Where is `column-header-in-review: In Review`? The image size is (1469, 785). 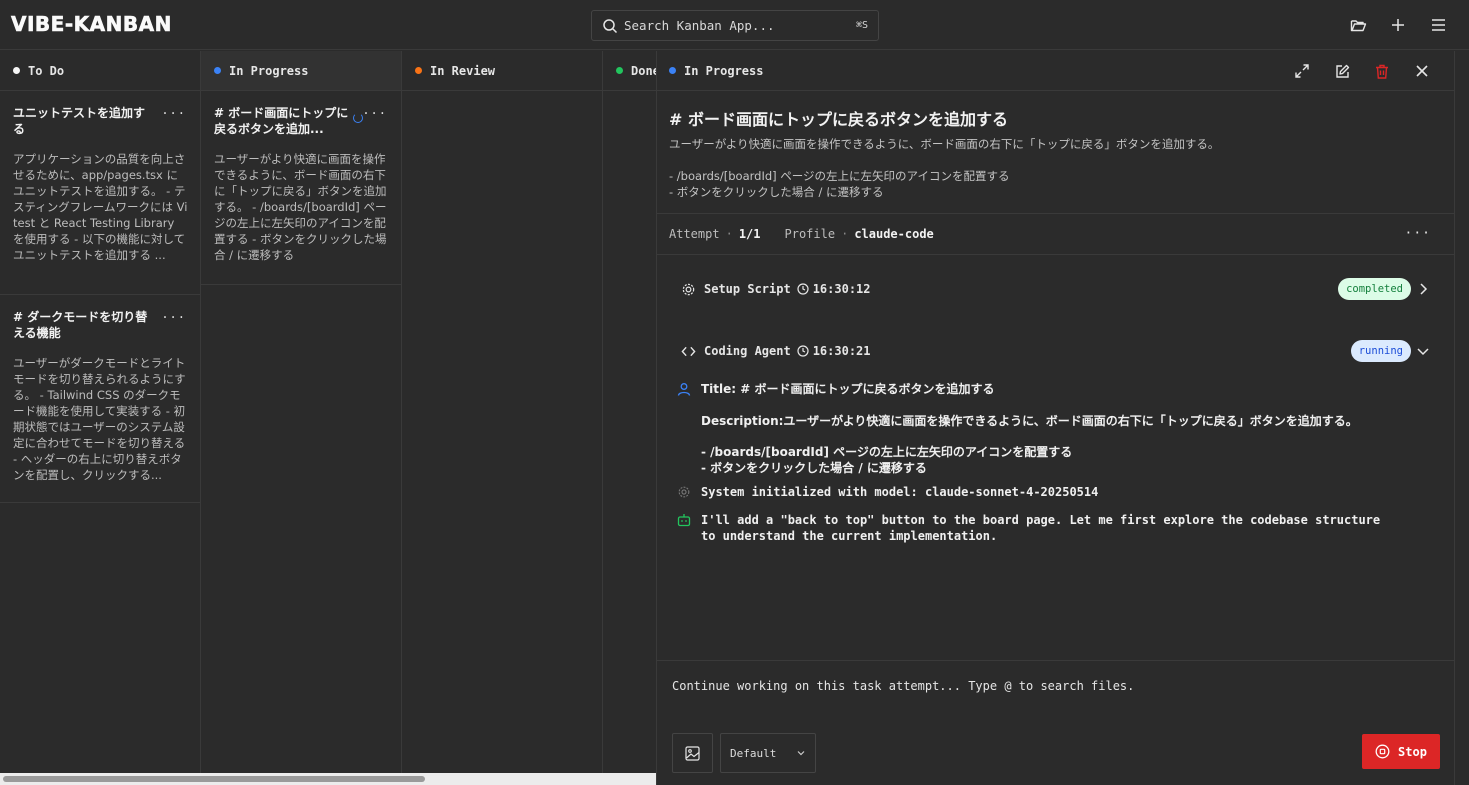
column-header-in-review: In Review is located at coordinates (502, 71).